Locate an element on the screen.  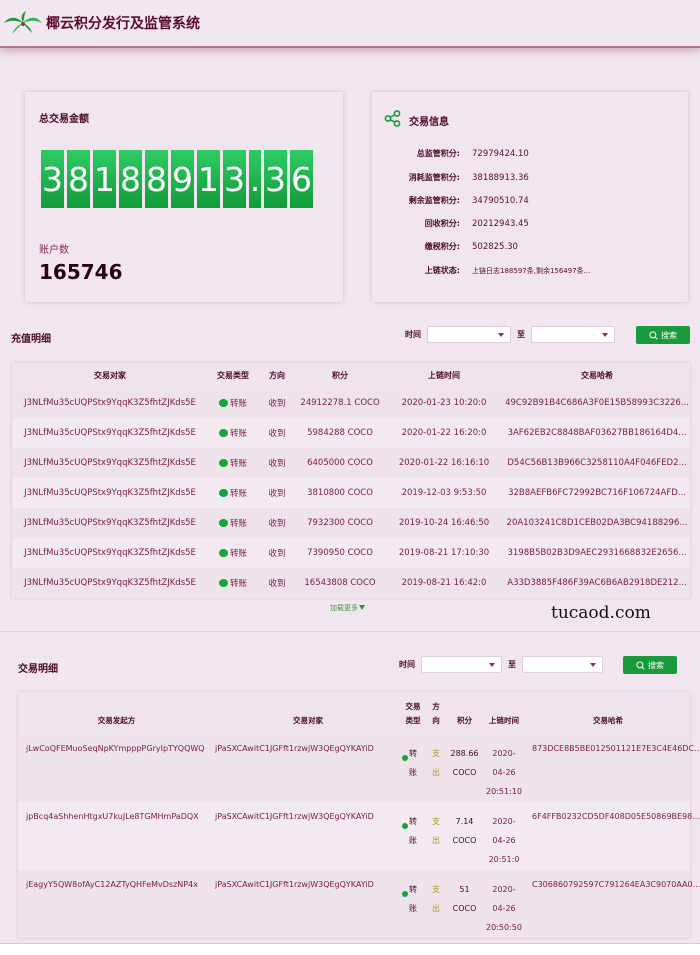
app-title: 椰云积分发行及监管系统 is located at coordinates (123, 24).